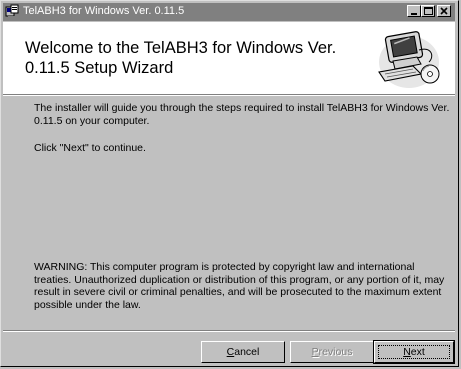  I want to click on previous-button: Previous, so click(332, 352).